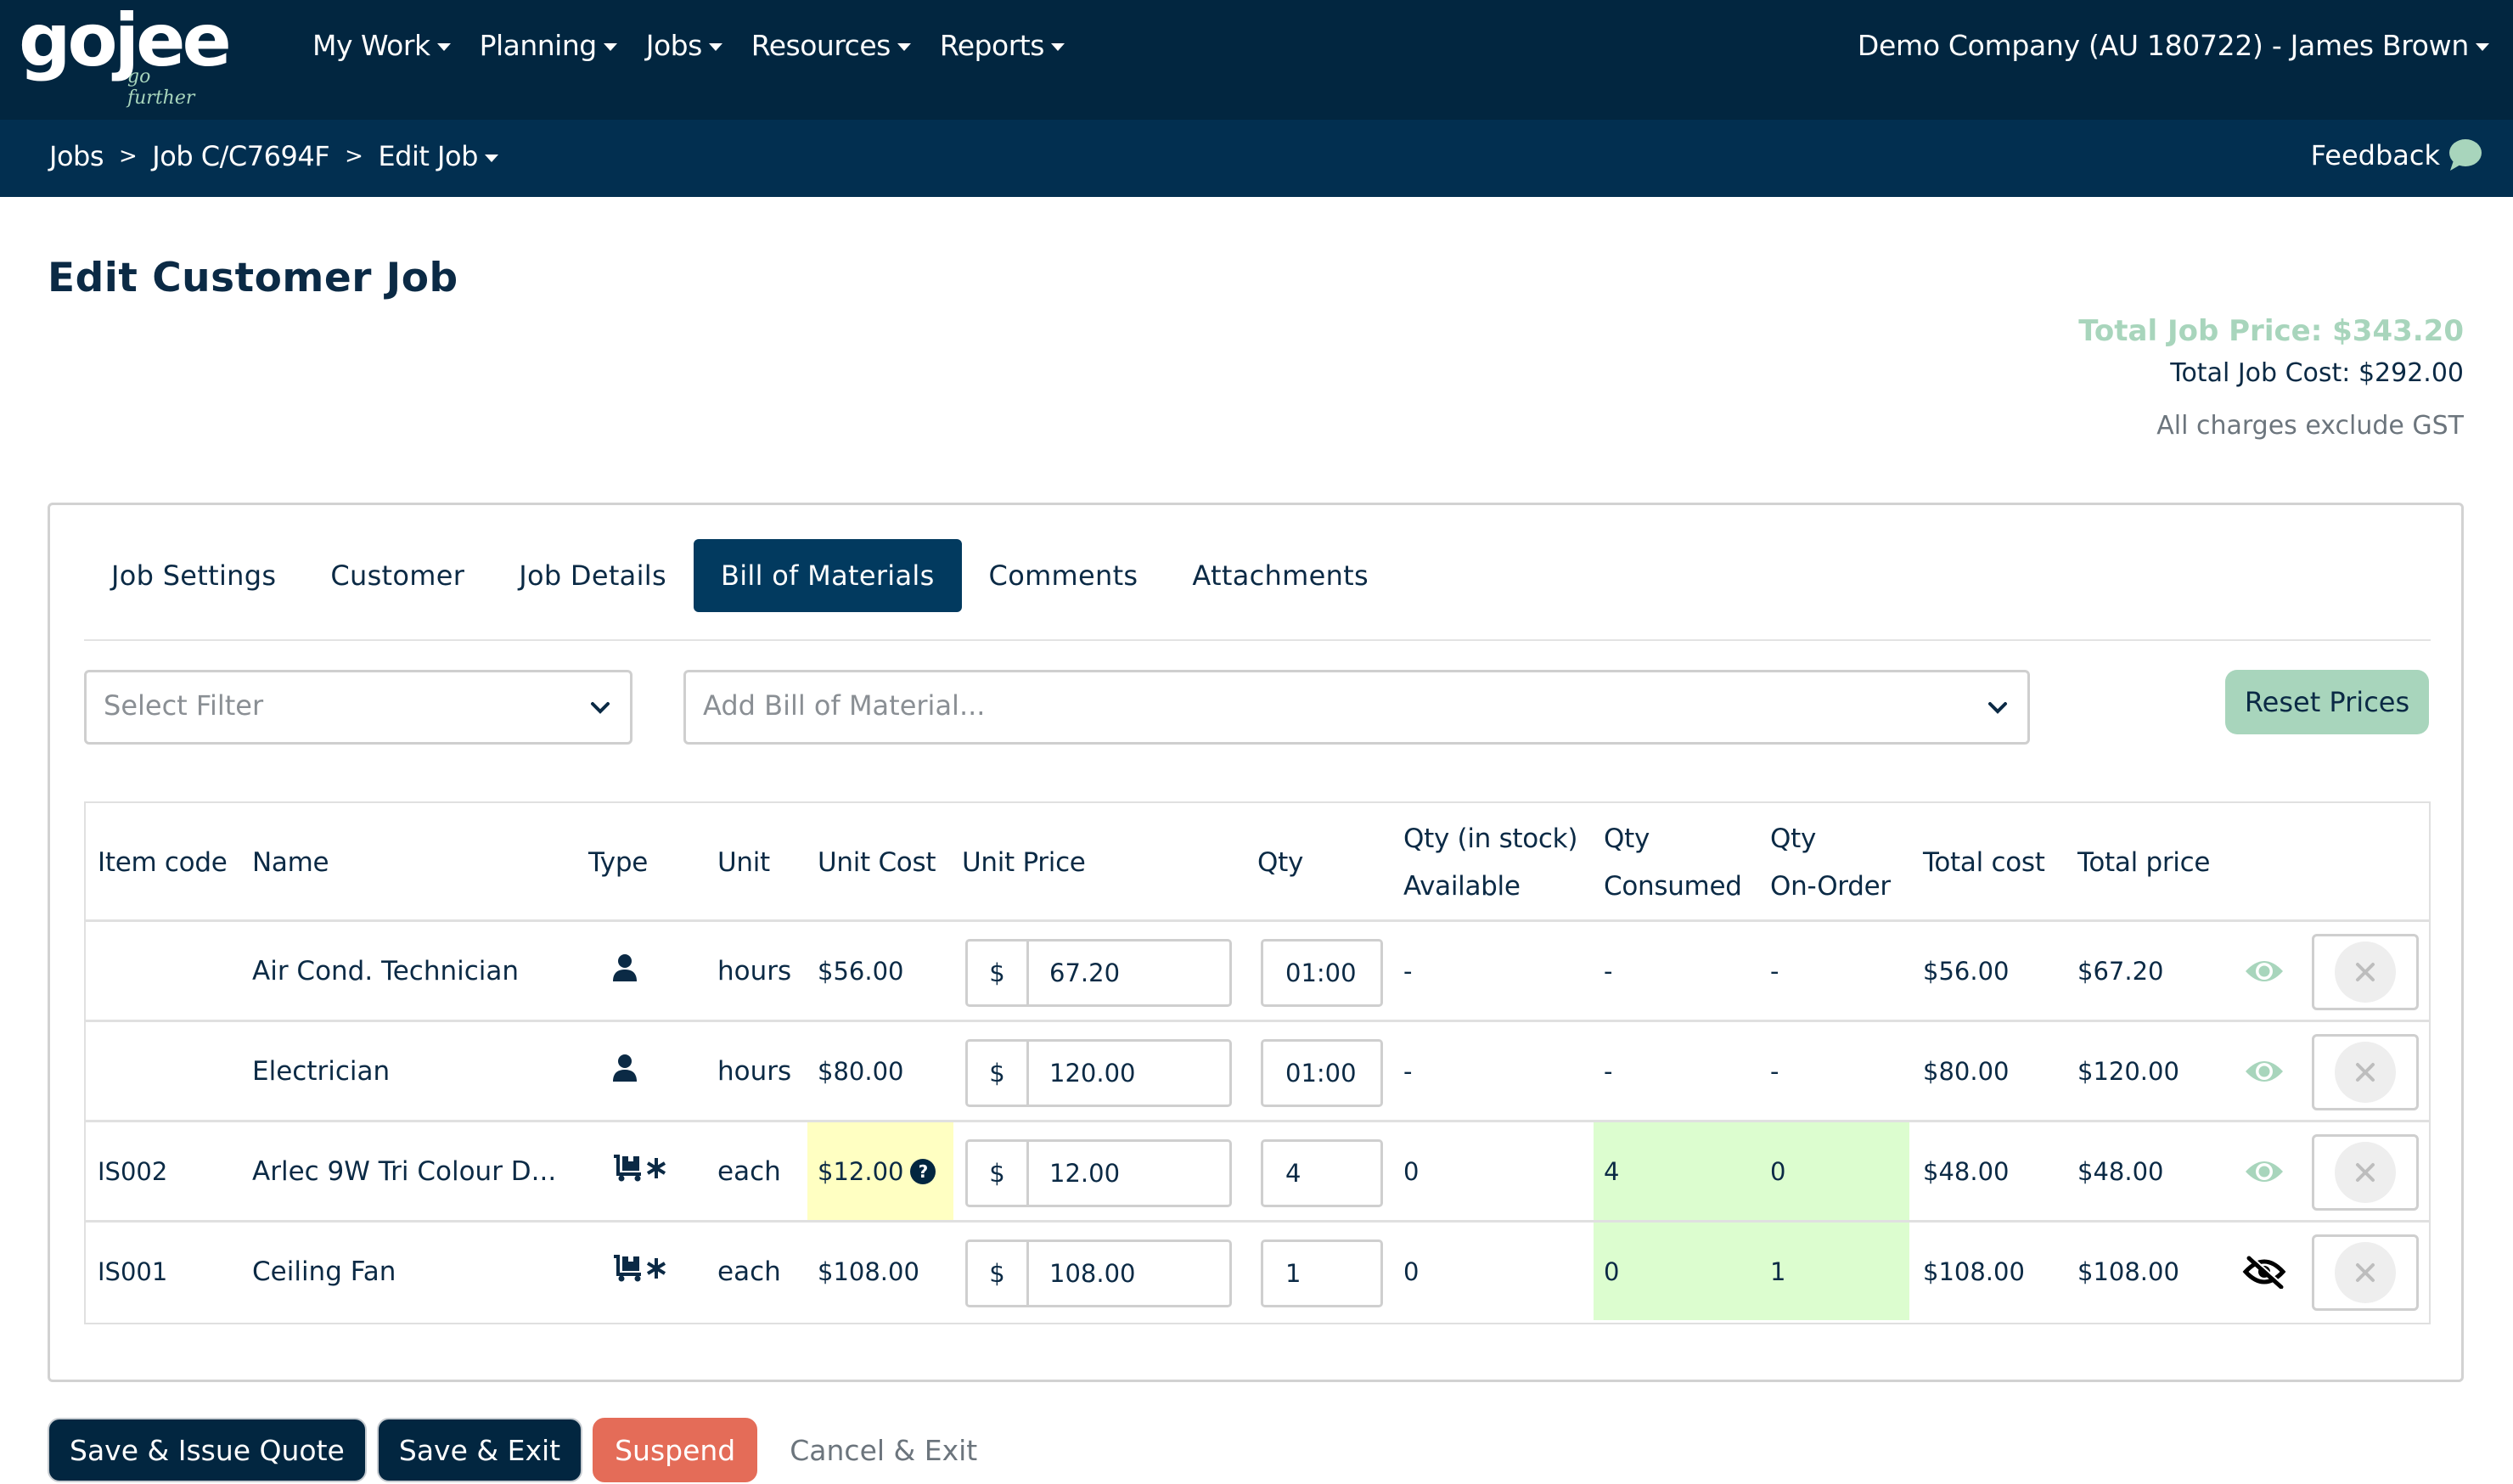 This screenshot has height=1484, width=2513. I want to click on item-name: Air Cond. Technician, so click(385, 972).